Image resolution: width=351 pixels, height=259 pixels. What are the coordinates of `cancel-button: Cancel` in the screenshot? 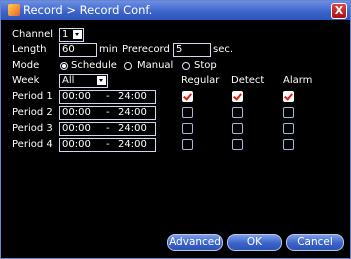 It's located at (315, 242).